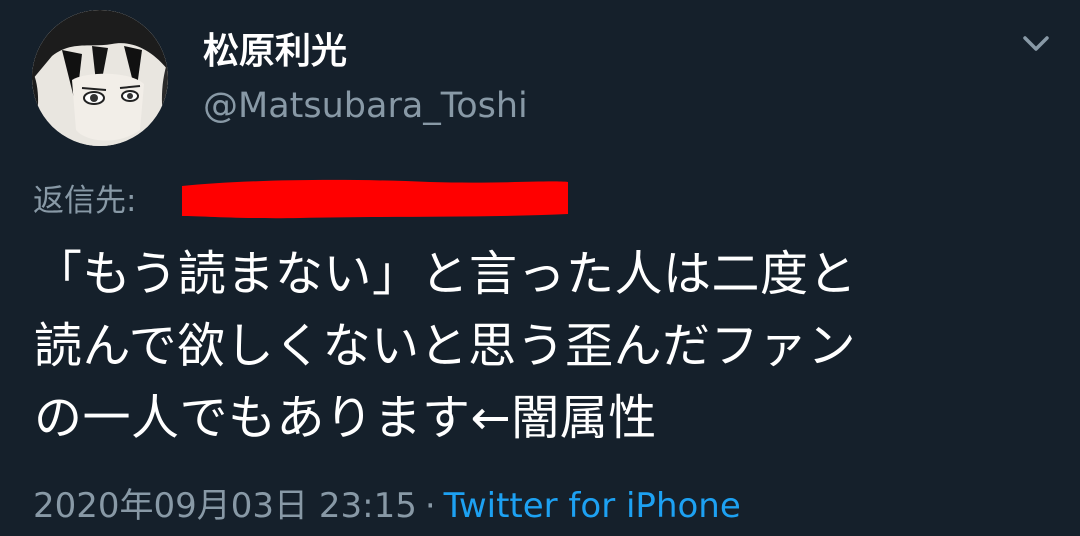 This screenshot has width=1080, height=536. Describe the element at coordinates (275, 48) in the screenshot. I see `display-name: 松原利光` at that location.